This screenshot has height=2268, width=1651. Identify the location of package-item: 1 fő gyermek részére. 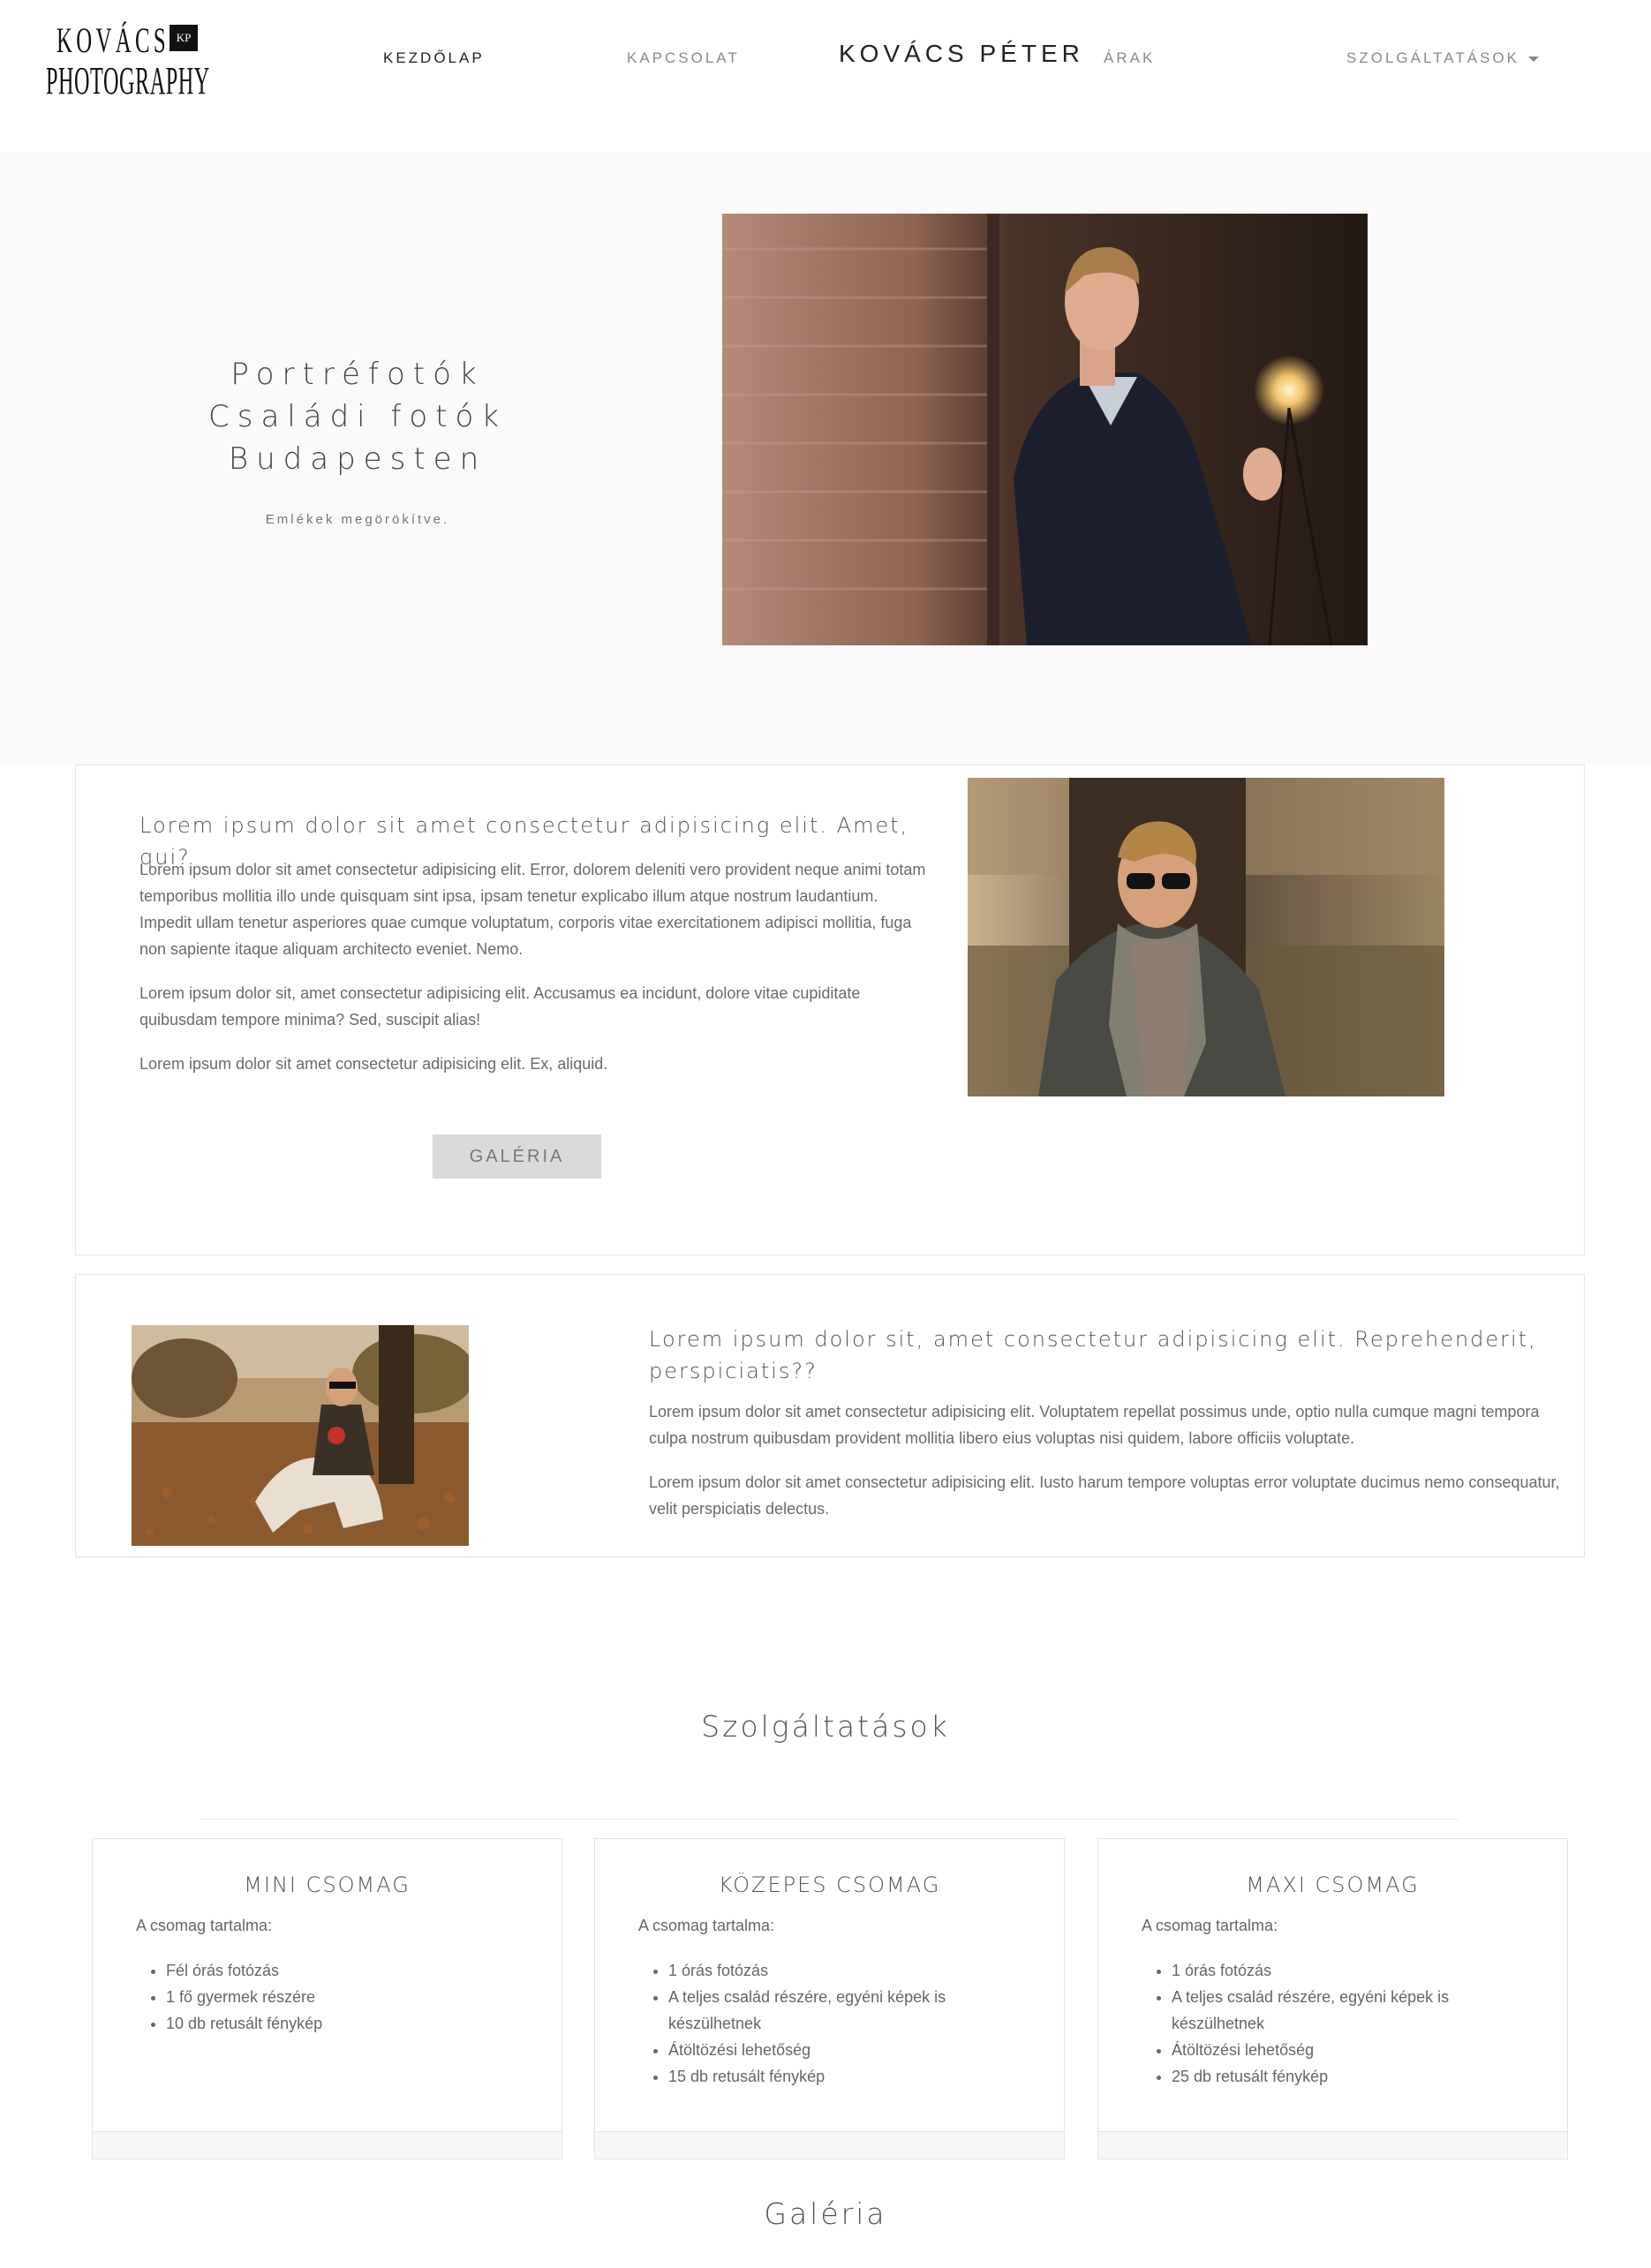
(351, 1997).